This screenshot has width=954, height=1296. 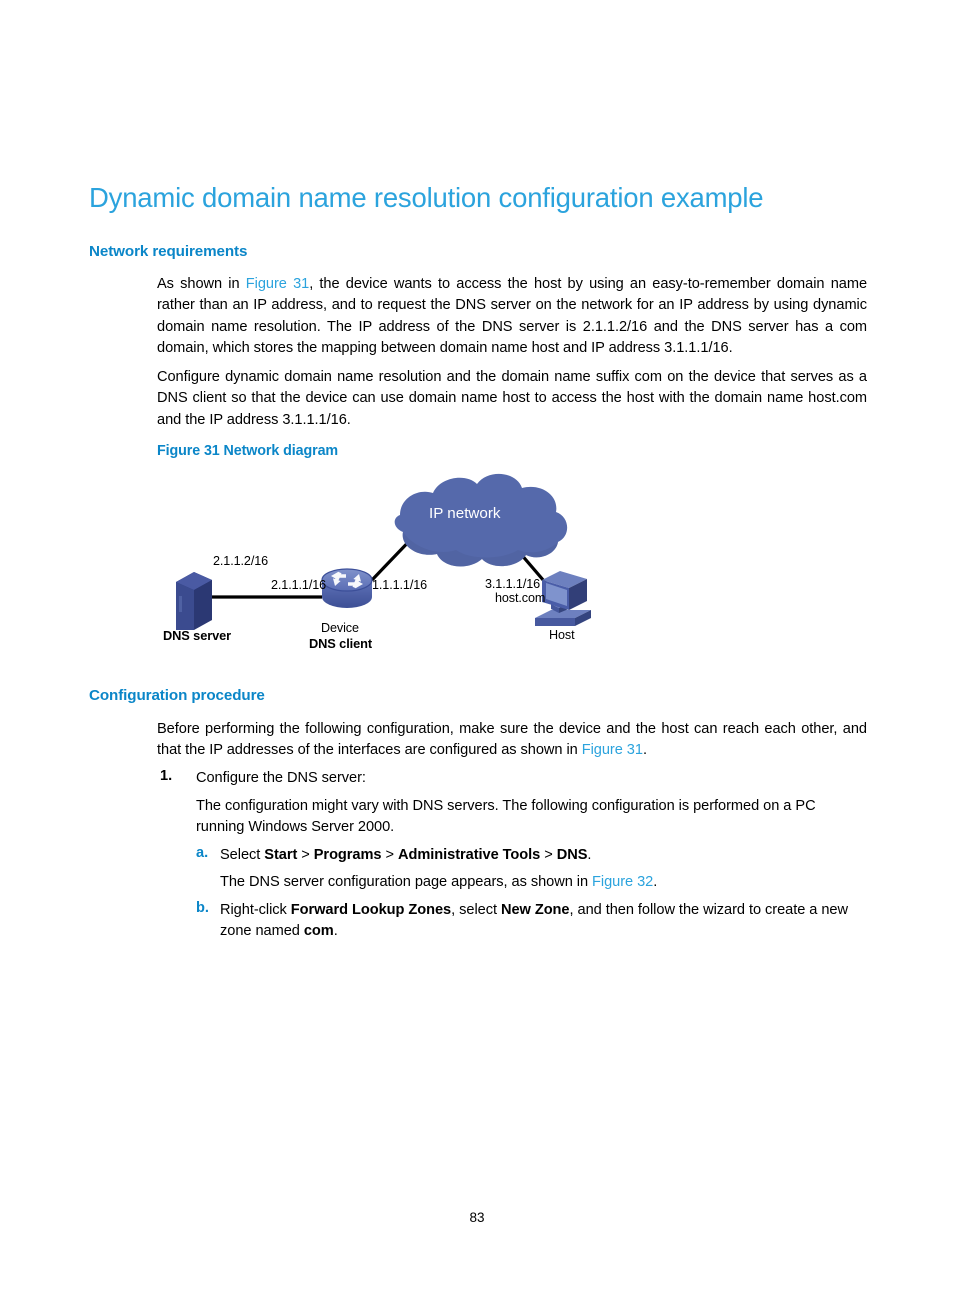 What do you see at coordinates (202, 853) in the screenshot?
I see `list-marker-substep-a: a.` at bounding box center [202, 853].